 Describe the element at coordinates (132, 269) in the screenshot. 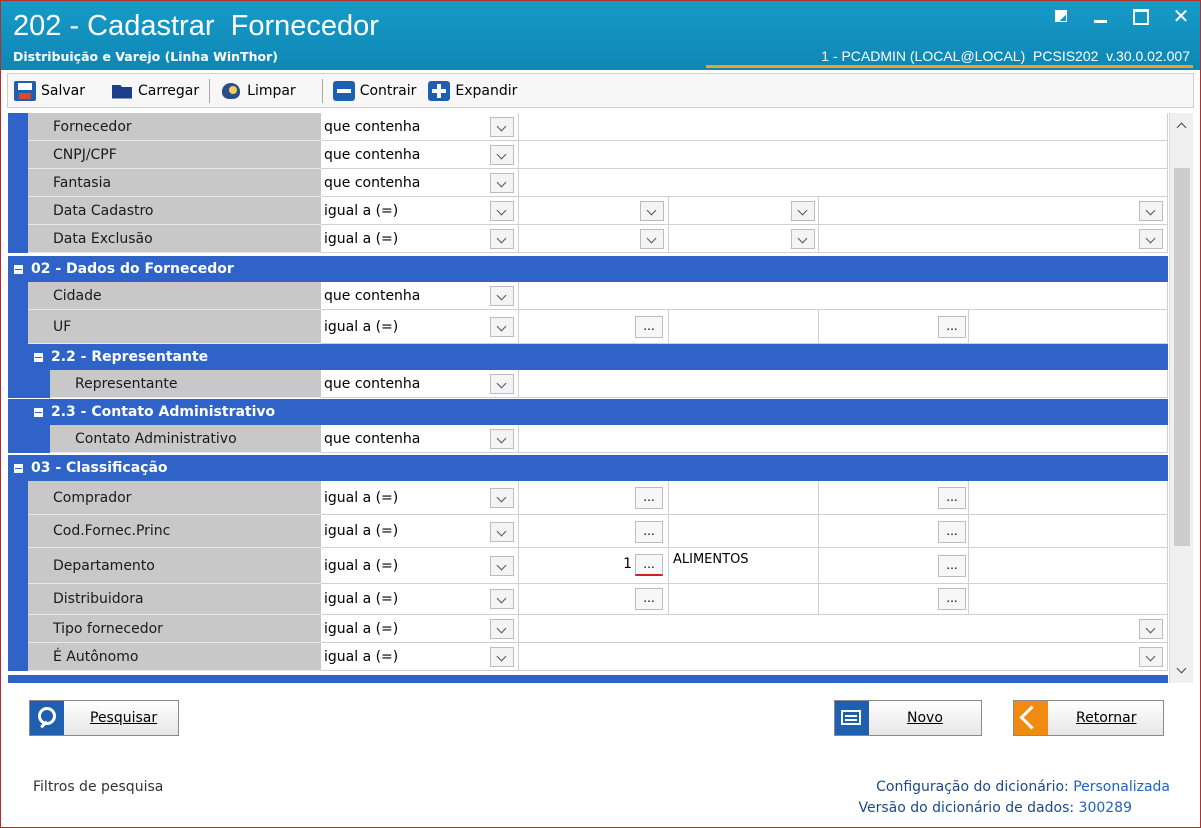

I see `group-title: 02 - Dados do Fornecedor` at that location.